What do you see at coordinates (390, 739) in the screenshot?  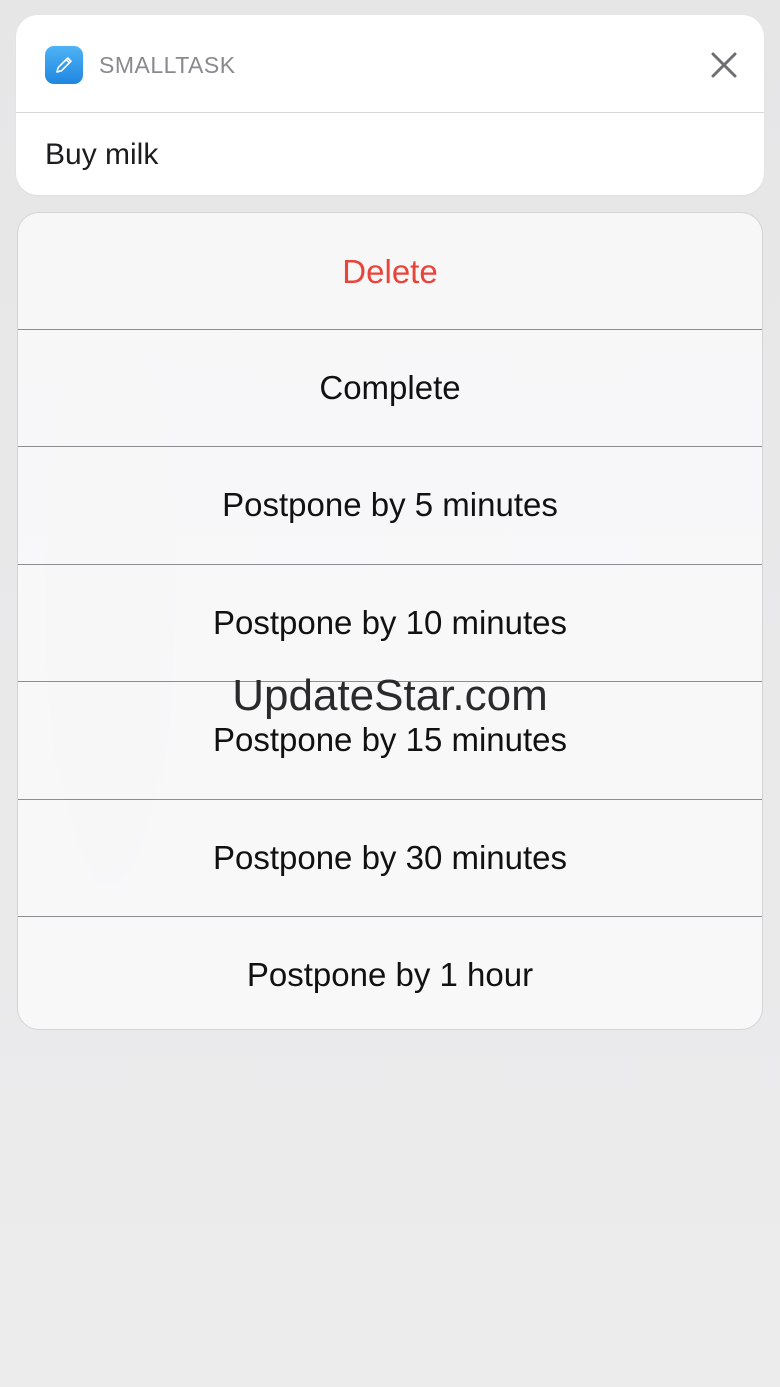 I see `postpone-15-minutes-button: Postpone by 15 minutes` at bounding box center [390, 739].